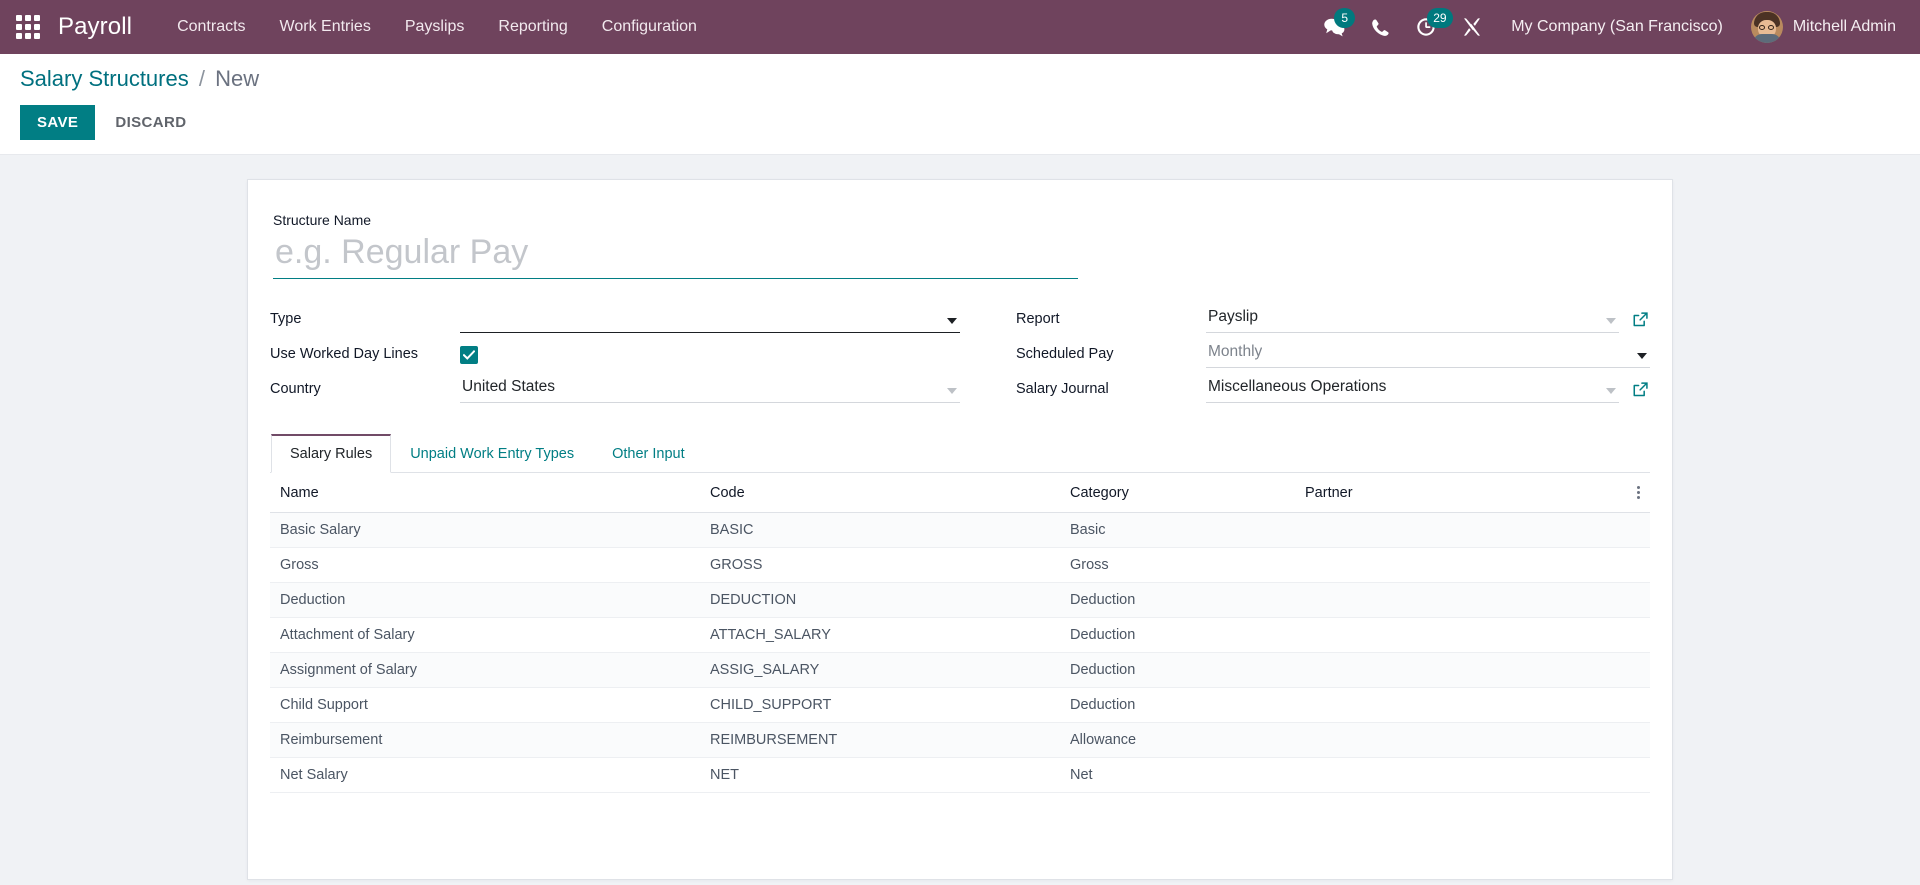 This screenshot has height=885, width=1920. Describe the element at coordinates (880, 493) in the screenshot. I see `column-header-code: Code` at that location.